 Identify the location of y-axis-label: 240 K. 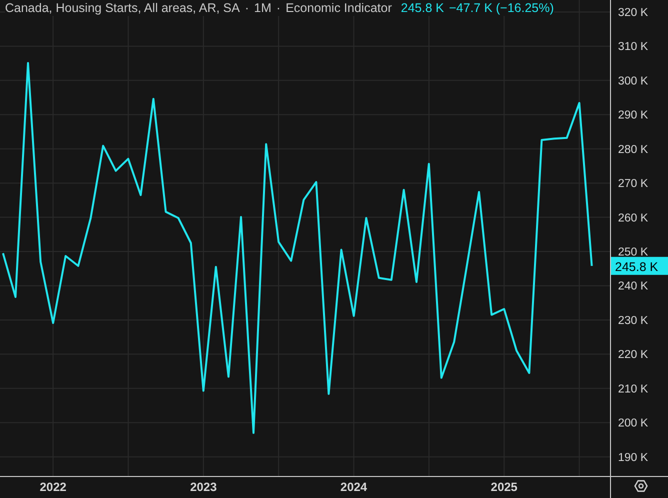
(633, 286).